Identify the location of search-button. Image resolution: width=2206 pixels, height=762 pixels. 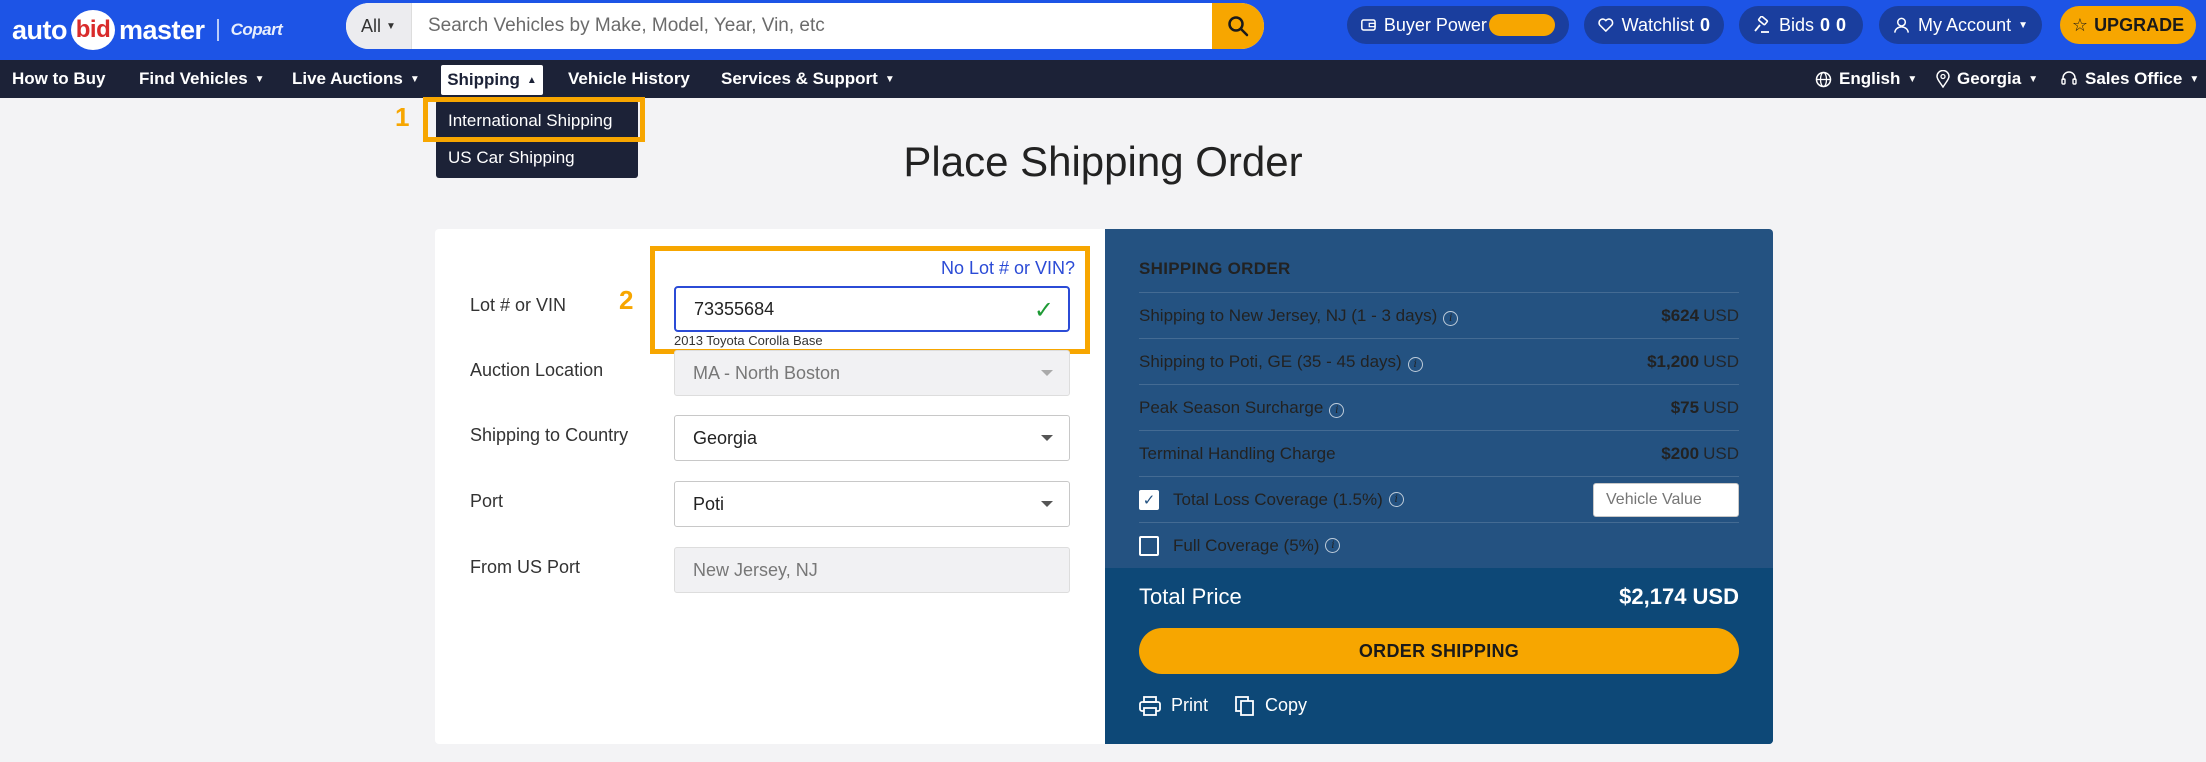
(1238, 26).